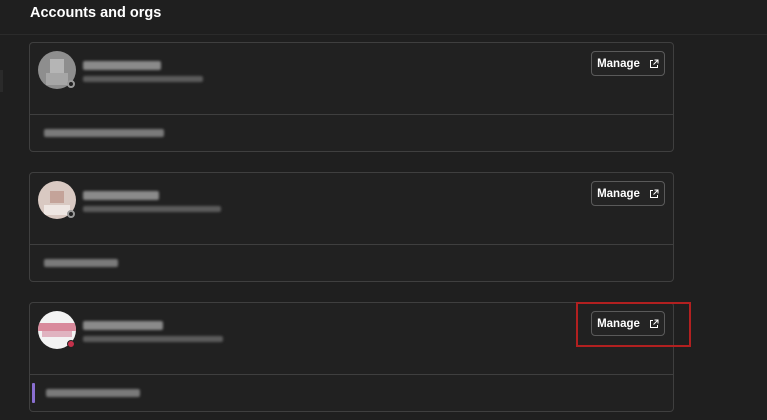  I want to click on page-title: Accounts and orgs, so click(96, 13).